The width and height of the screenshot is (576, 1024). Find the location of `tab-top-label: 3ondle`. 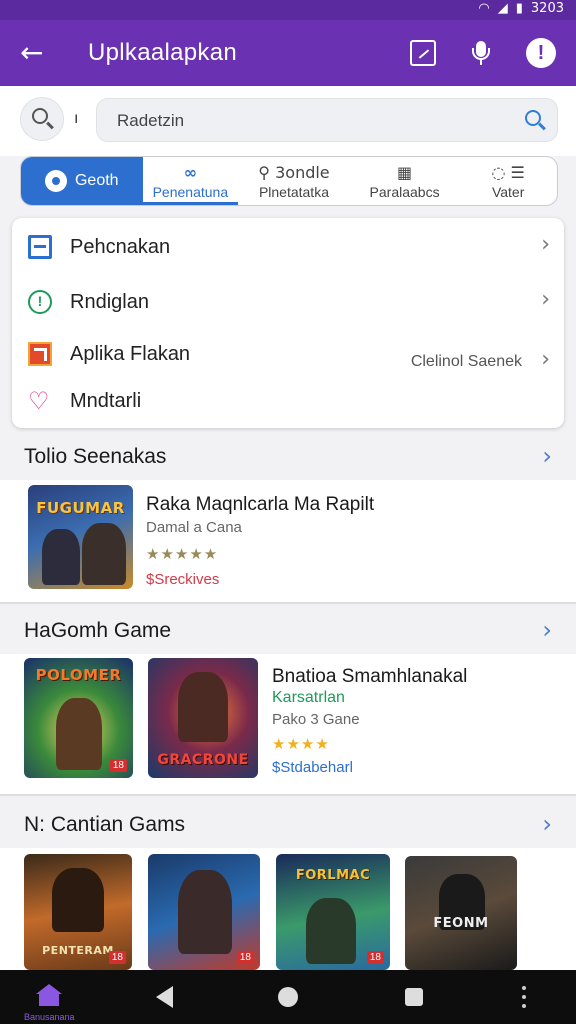

tab-top-label: 3ondle is located at coordinates (302, 172).